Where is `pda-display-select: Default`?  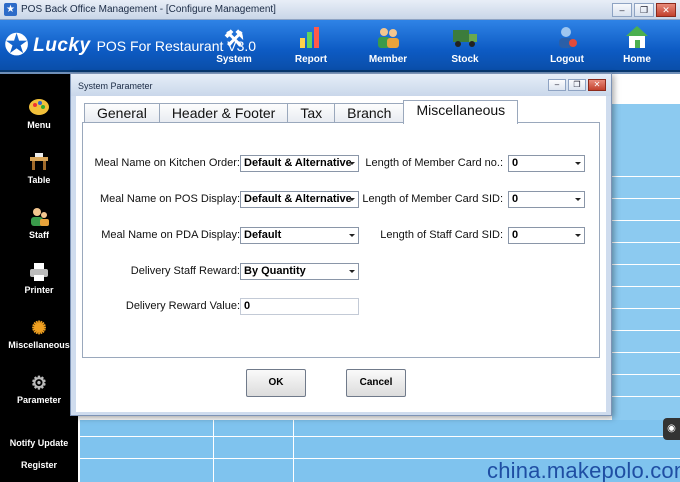
pda-display-select: Default is located at coordinates (299, 235).